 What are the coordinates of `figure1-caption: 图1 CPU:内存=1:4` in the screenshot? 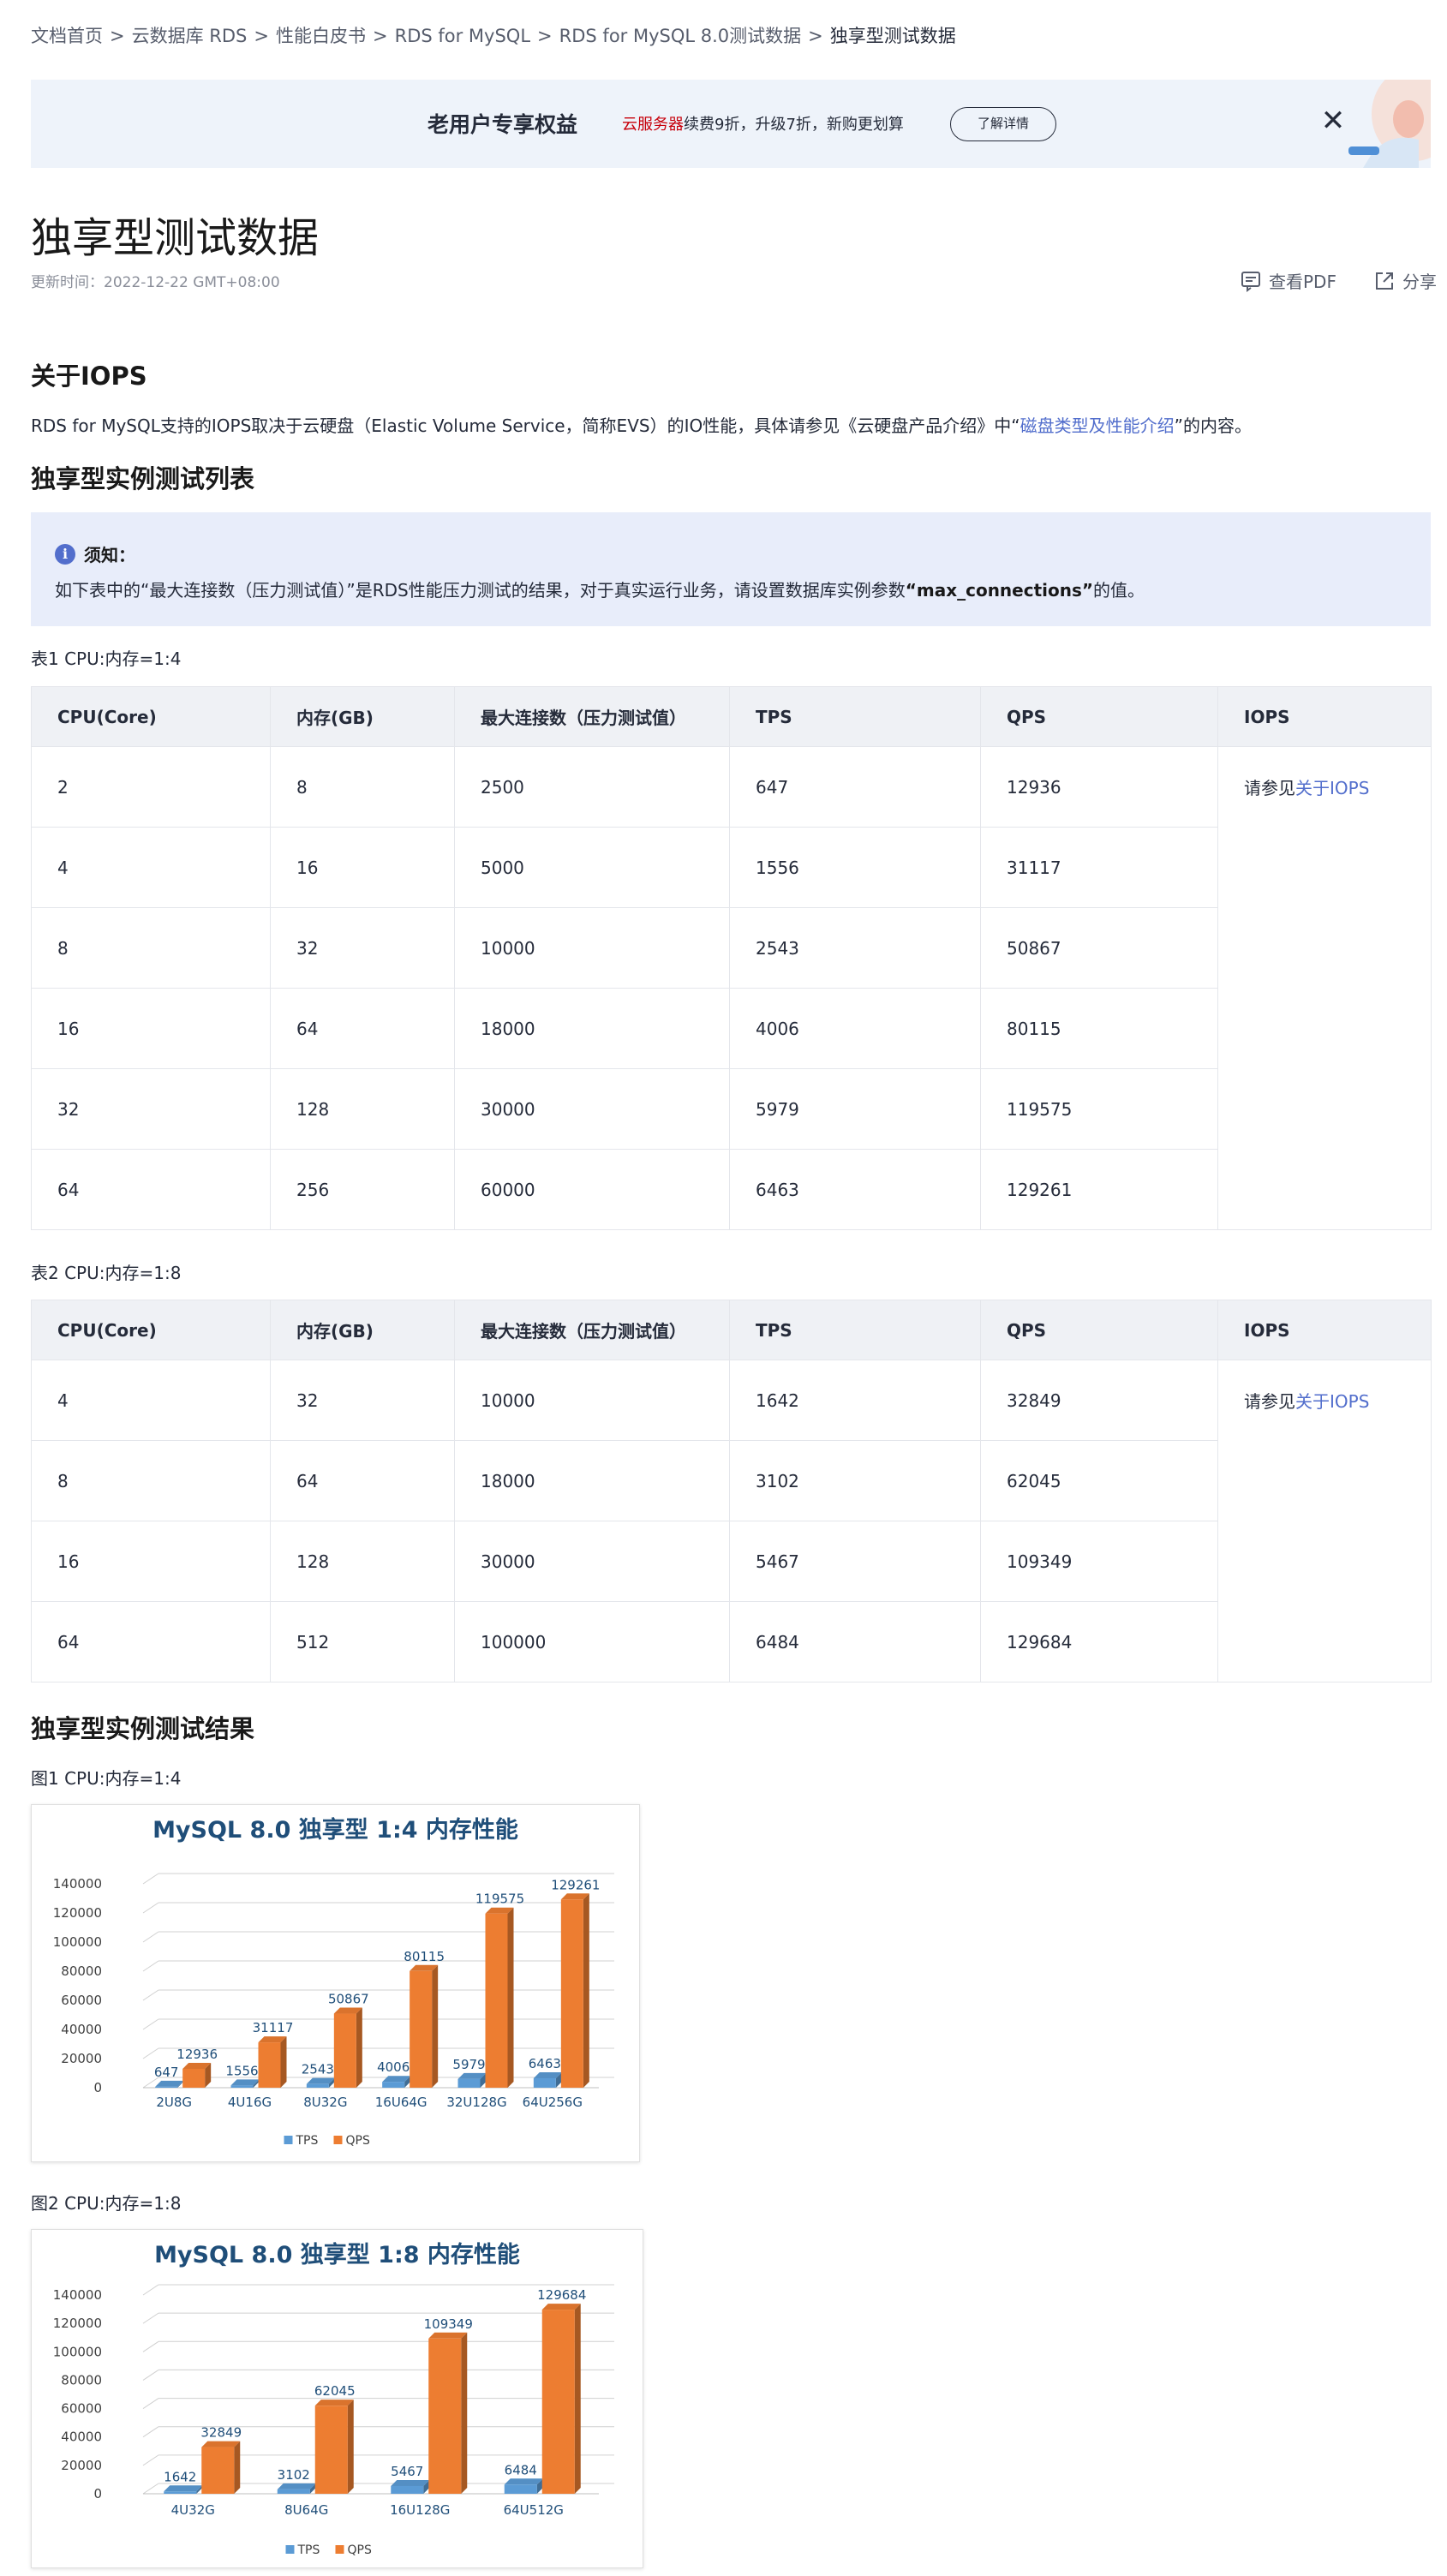 It's located at (106, 1779).